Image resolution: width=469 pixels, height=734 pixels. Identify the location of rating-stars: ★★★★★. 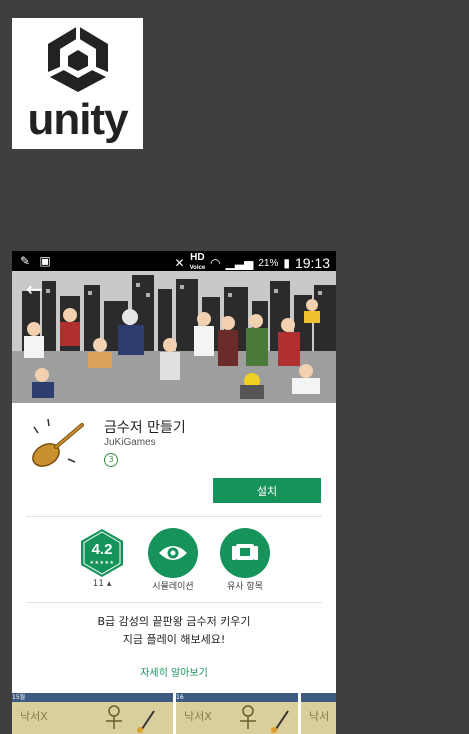
(102, 563).